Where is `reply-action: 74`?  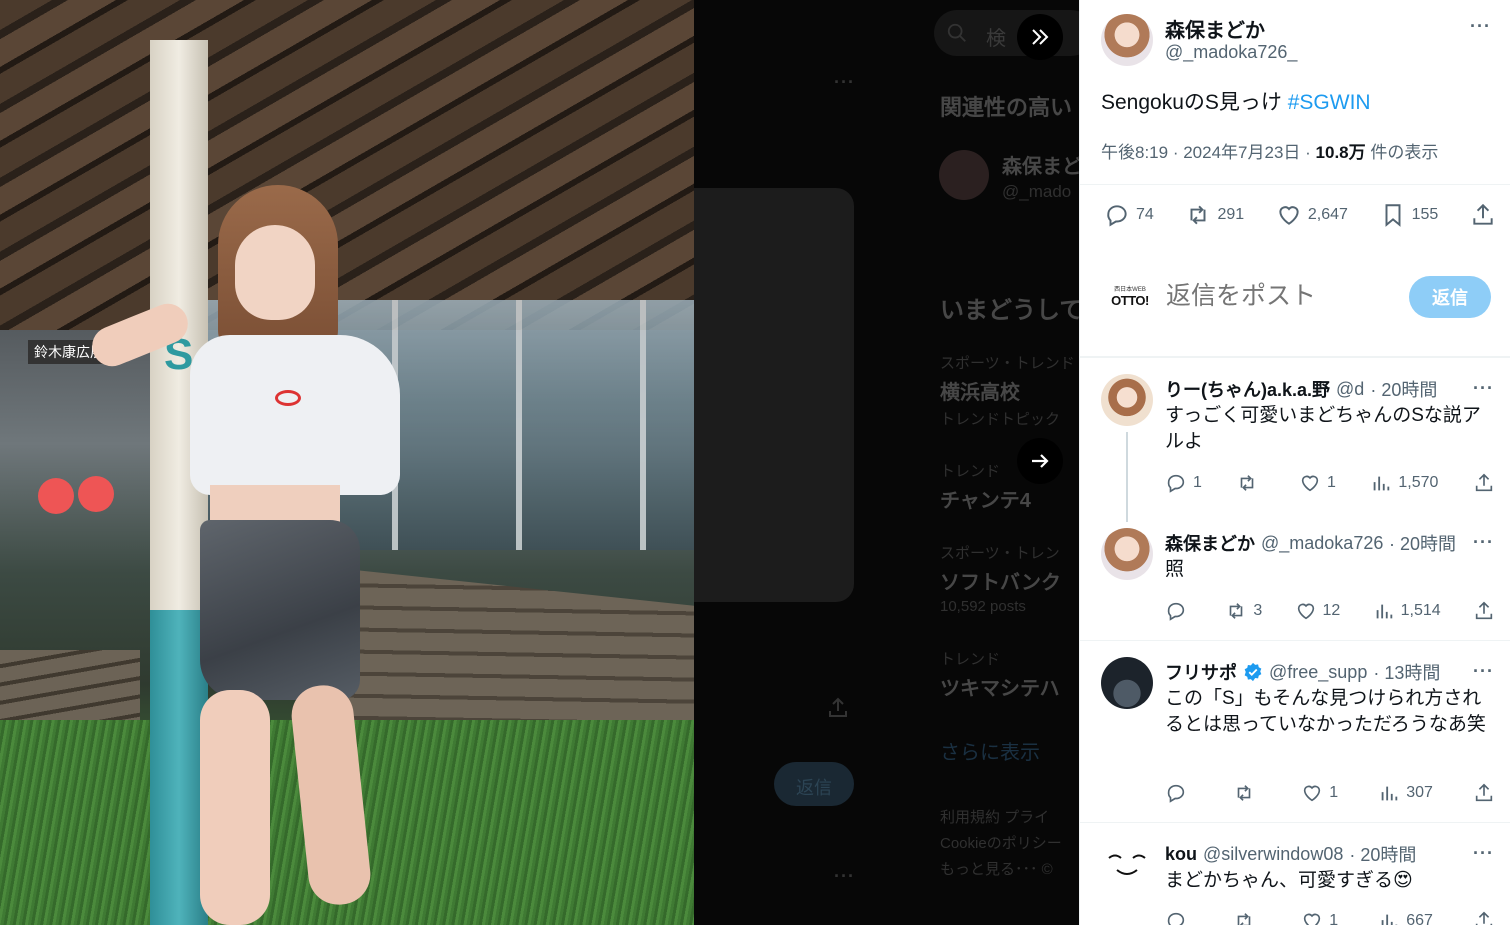
reply-action: 74 is located at coordinates (1129, 215).